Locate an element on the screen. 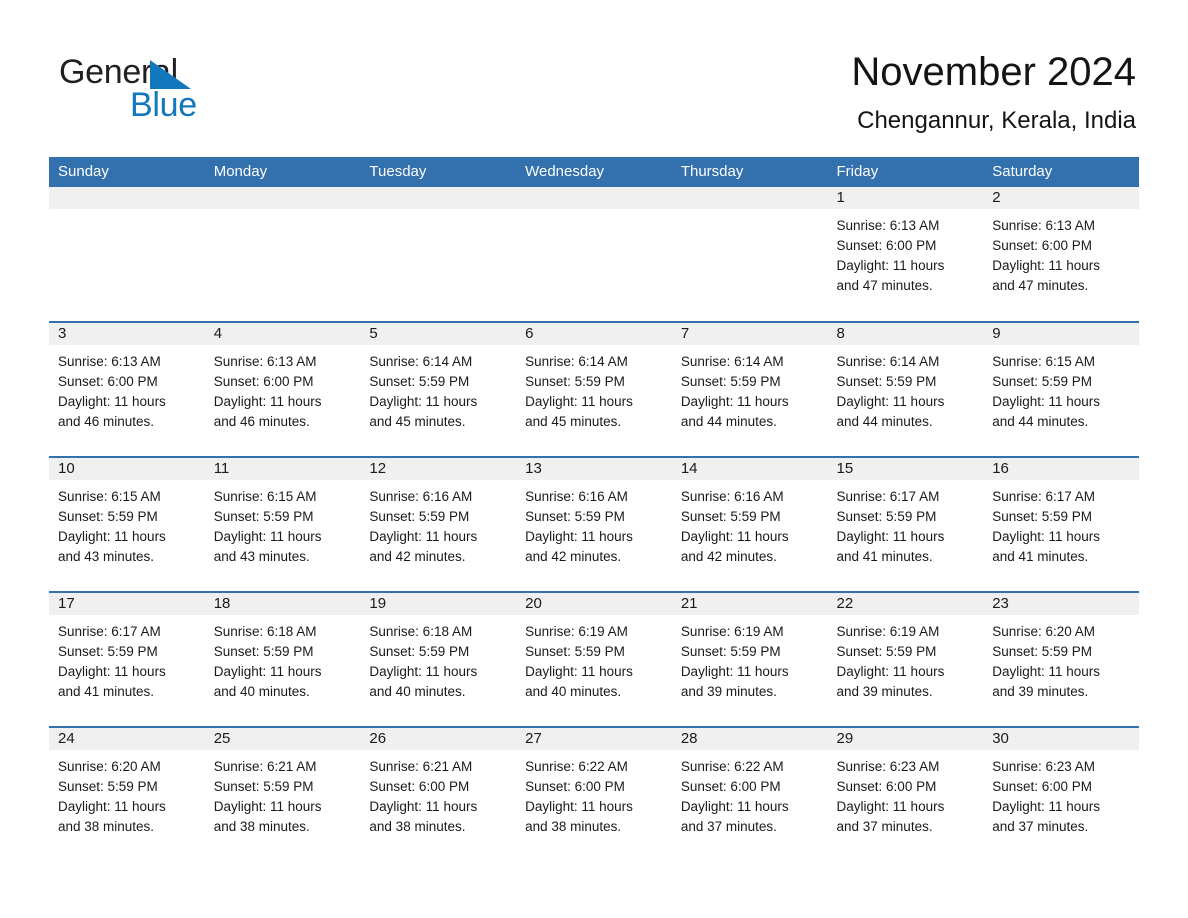 The width and height of the screenshot is (1188, 918). daylight-text-line2: and 43 minutes. is located at coordinates (106, 556).